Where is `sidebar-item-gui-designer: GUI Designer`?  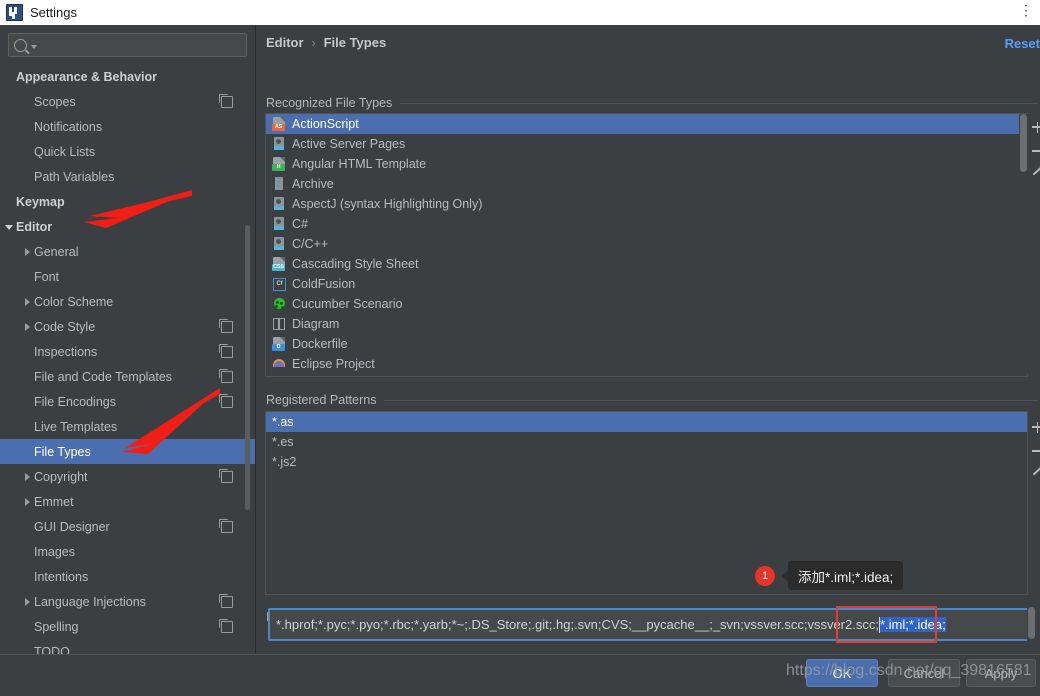
sidebar-item-gui-designer: GUI Designer is located at coordinates (127, 526).